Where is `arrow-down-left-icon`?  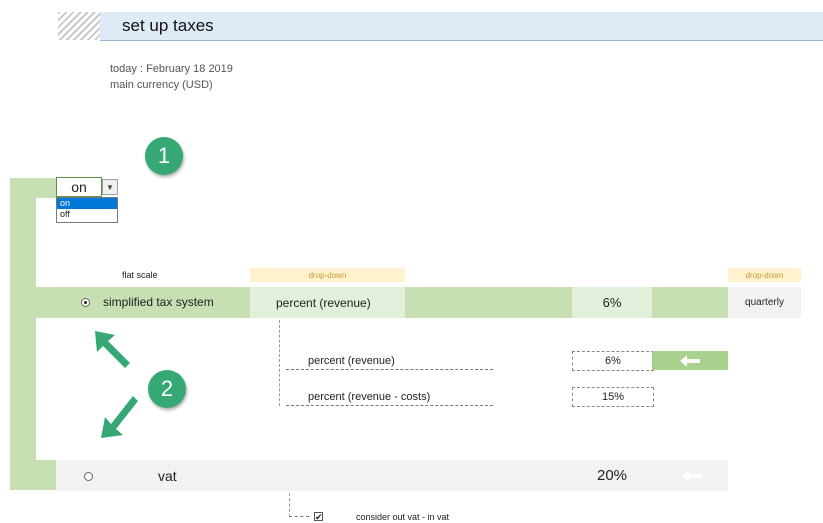
arrow-down-left-icon is located at coordinates (119, 417).